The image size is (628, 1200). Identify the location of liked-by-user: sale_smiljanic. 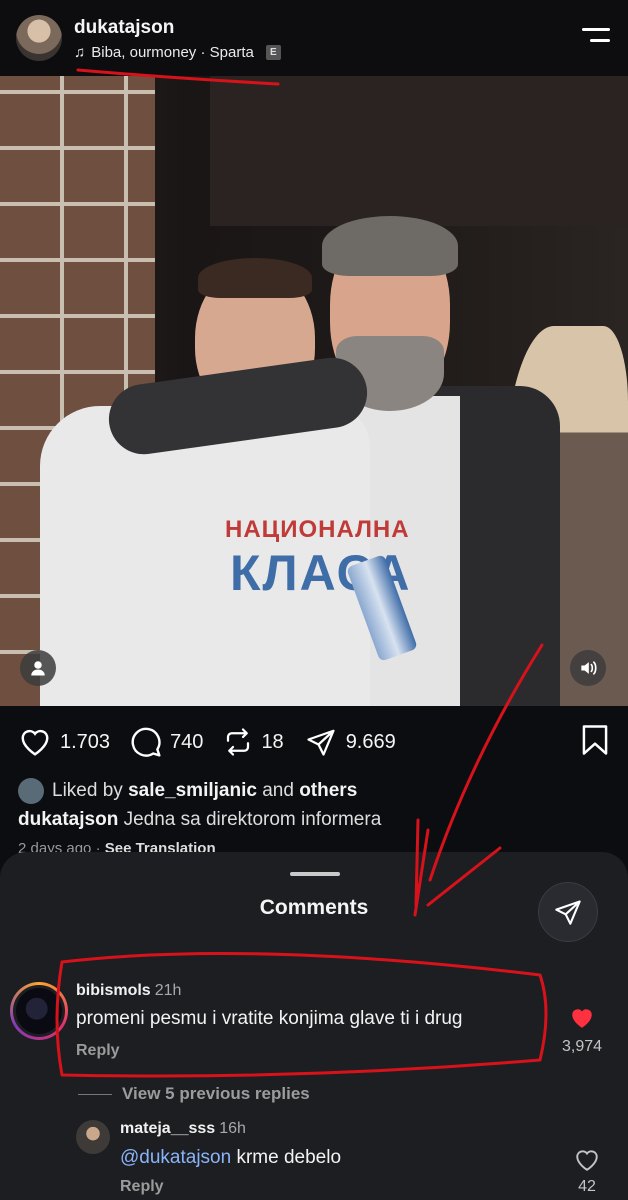
(192, 791).